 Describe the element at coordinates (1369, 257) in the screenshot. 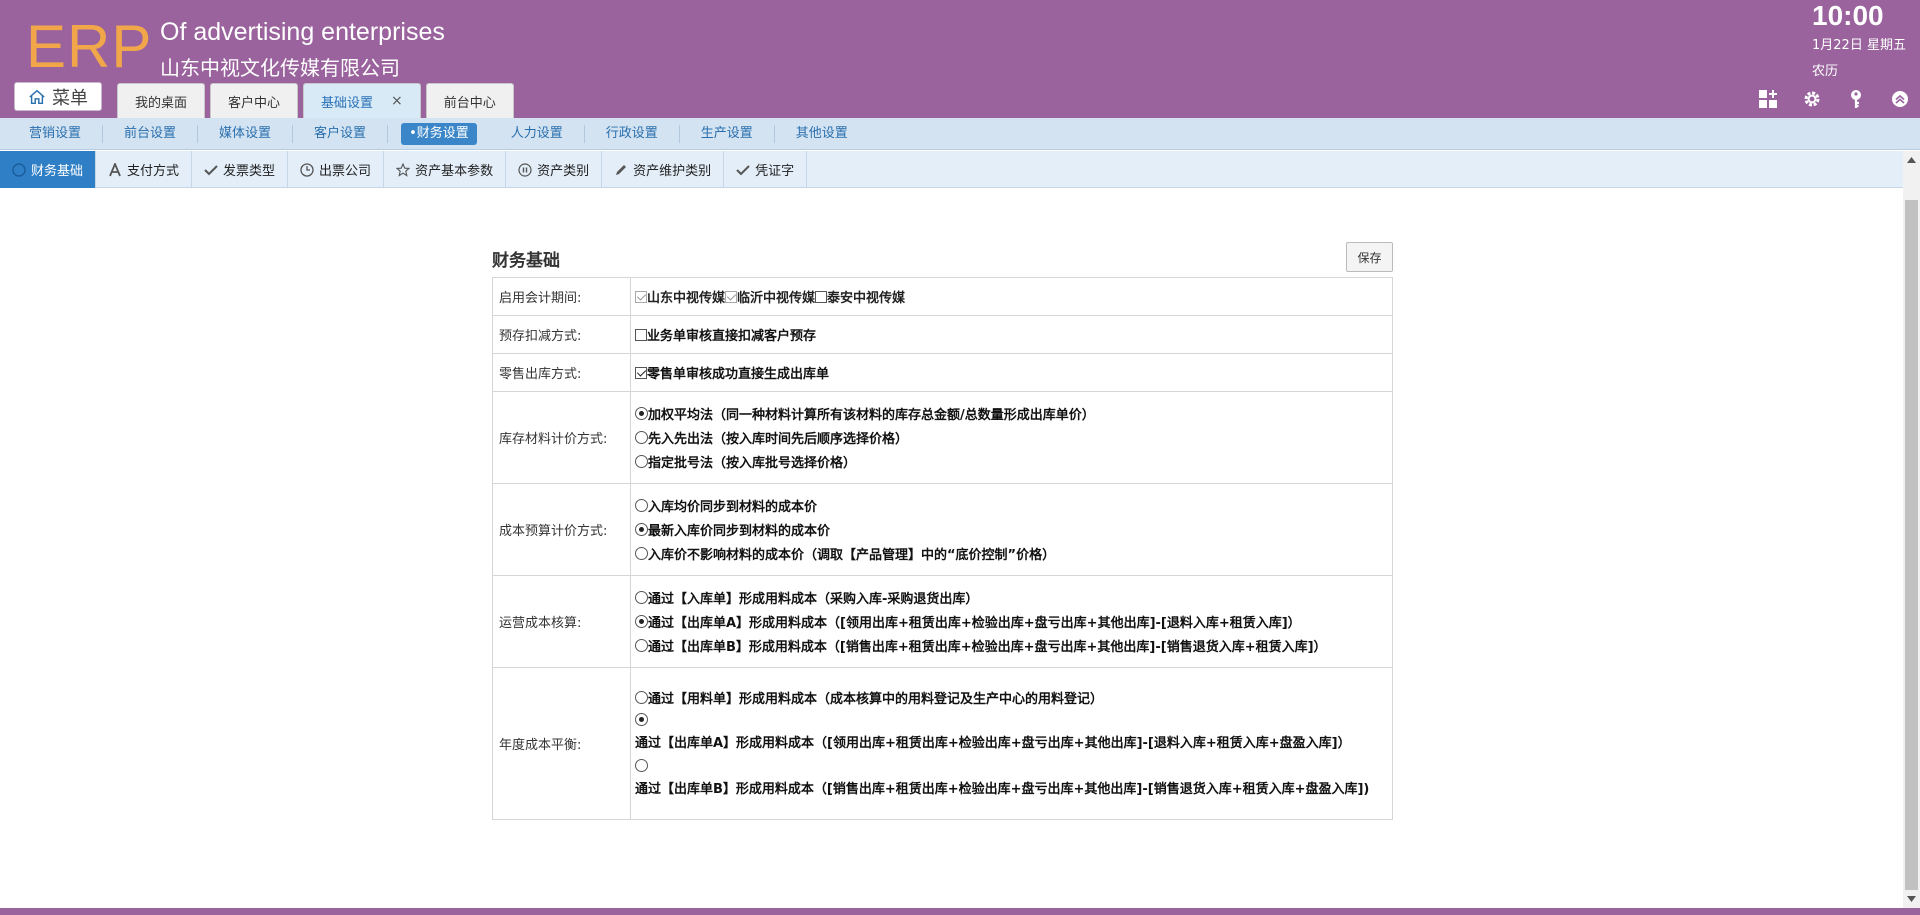

I see `save-button: 保存` at that location.